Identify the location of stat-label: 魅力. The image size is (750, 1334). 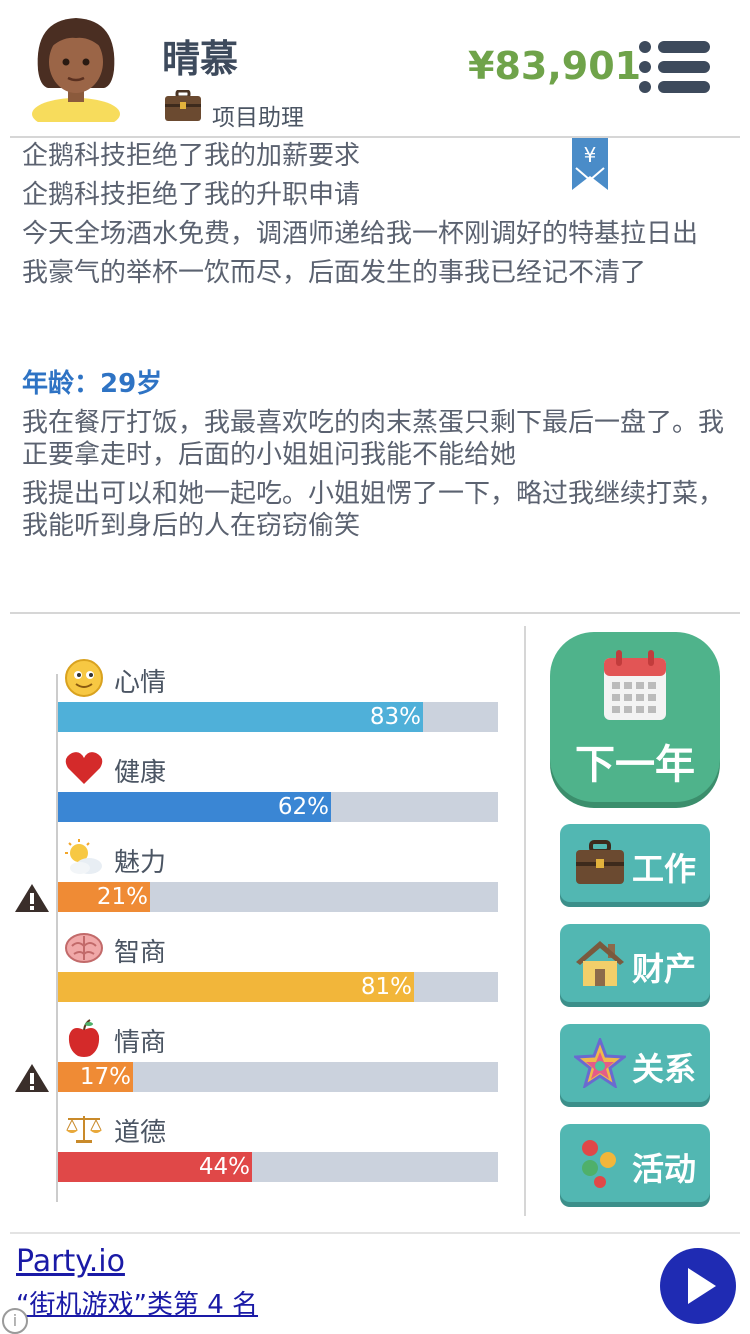
(140, 863).